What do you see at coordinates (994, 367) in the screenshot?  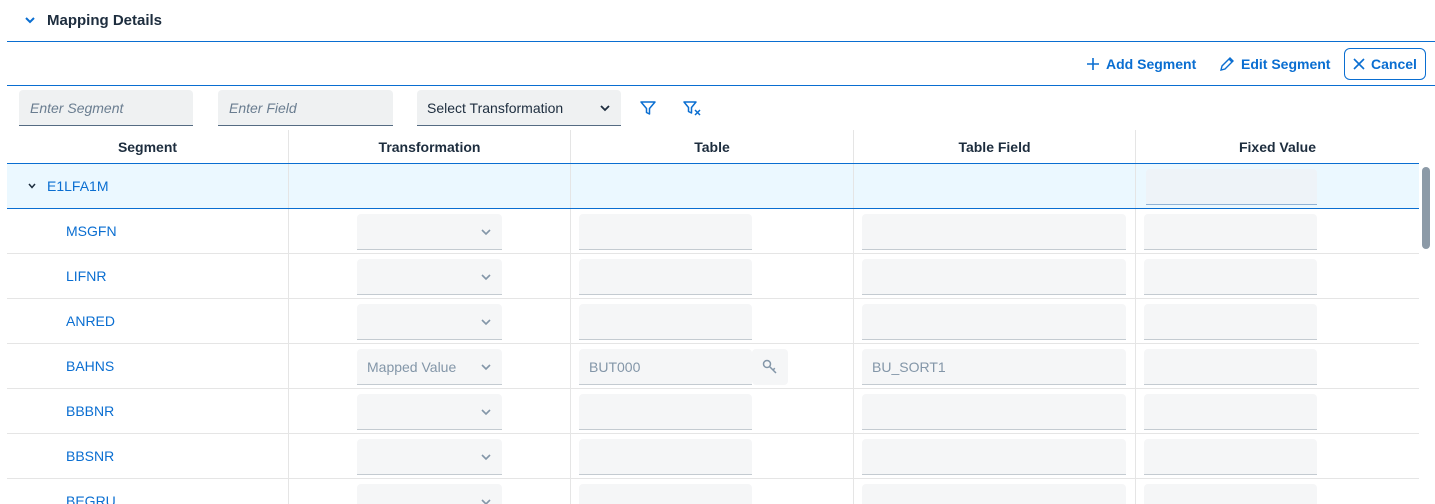 I see `table-field-input: BU_SORT1` at bounding box center [994, 367].